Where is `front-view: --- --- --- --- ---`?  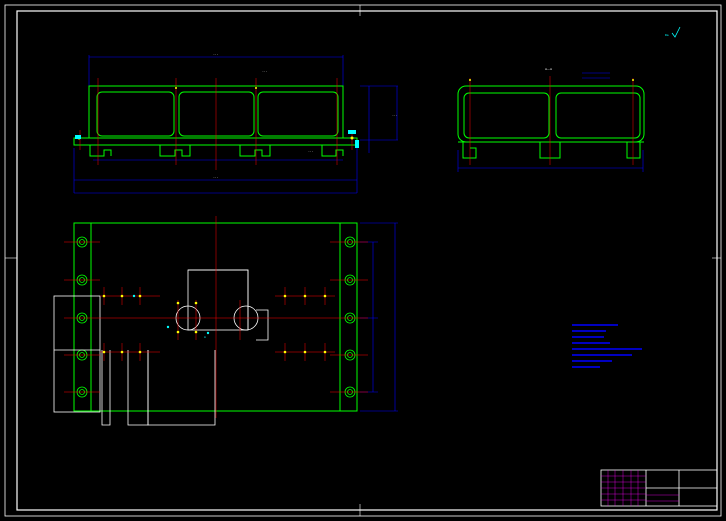 front-view: --- --- --- --- --- is located at coordinates (235, 123).